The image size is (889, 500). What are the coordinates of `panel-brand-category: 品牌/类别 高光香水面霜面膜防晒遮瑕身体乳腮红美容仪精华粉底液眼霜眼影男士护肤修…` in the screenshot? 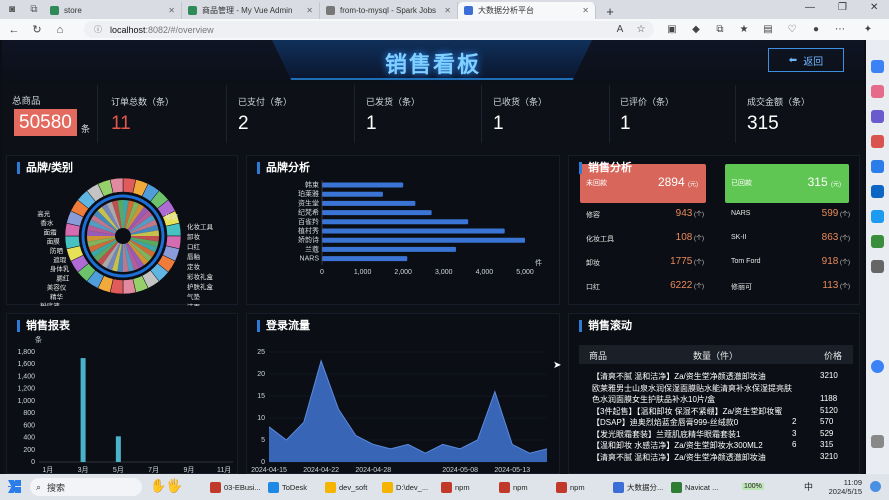 It's located at (122, 230).